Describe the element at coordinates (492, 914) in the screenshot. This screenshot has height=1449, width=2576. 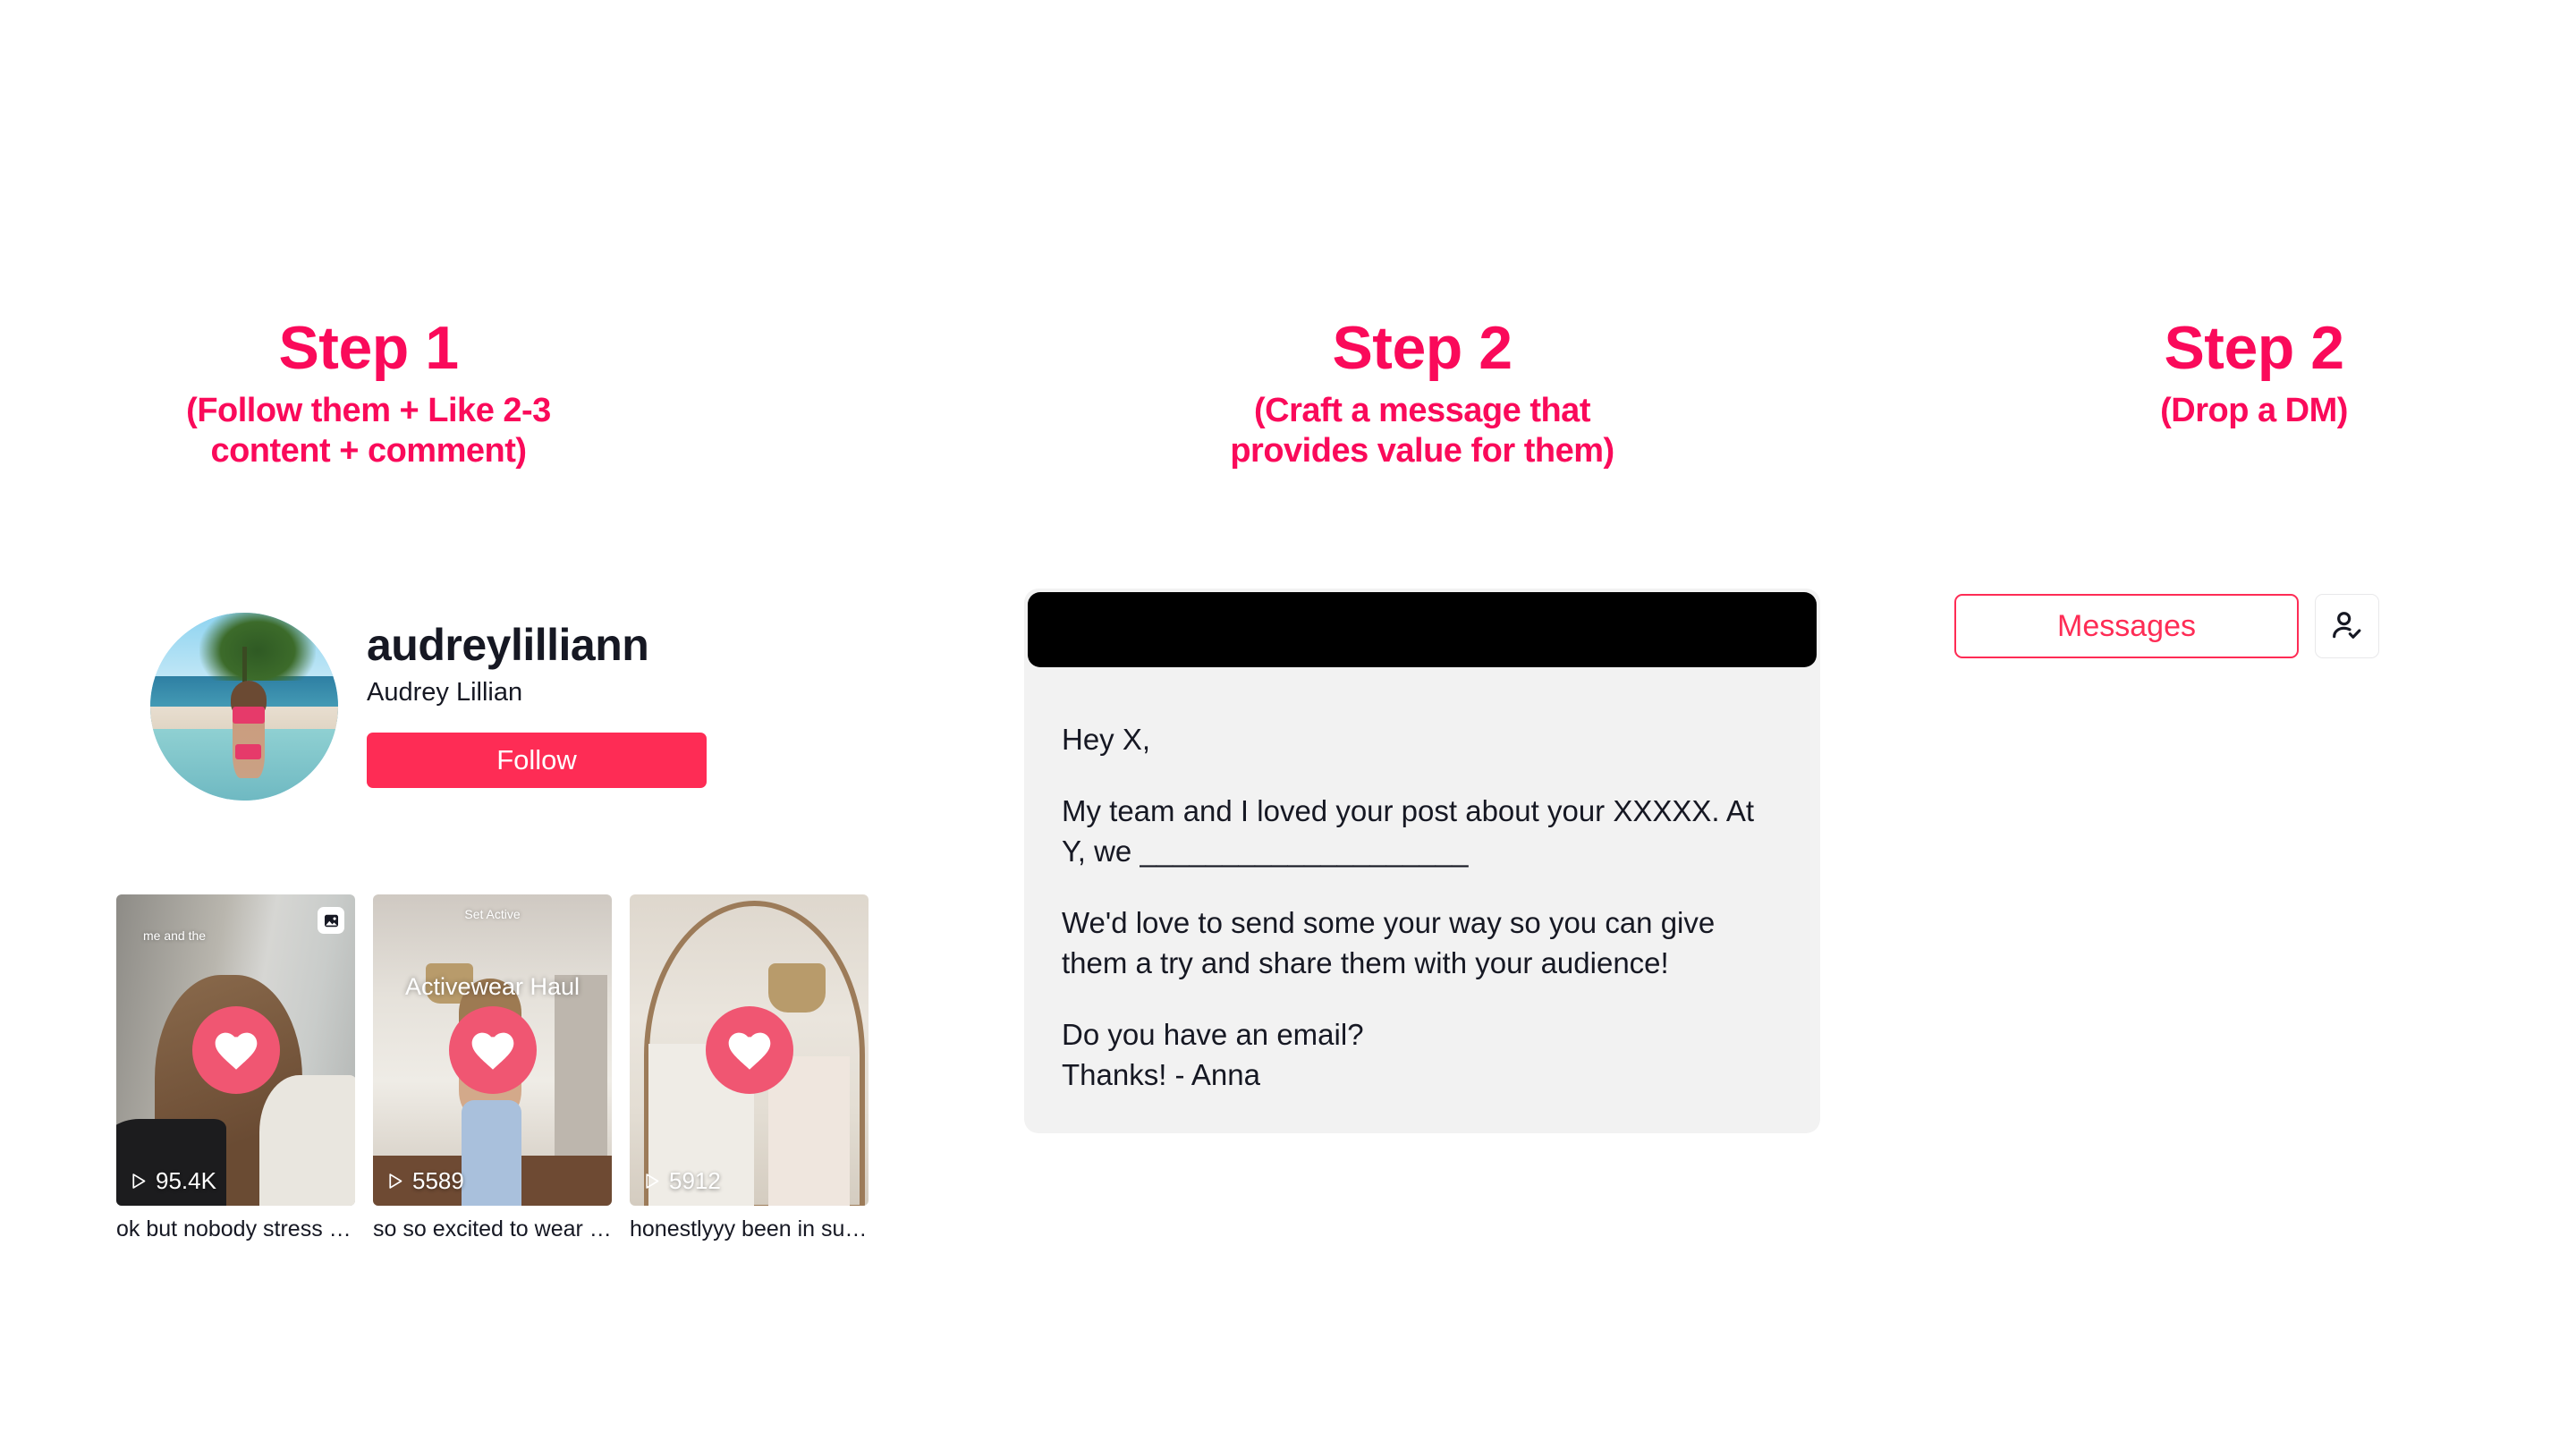
I see `video-overlay-top-text: Set Active` at that location.